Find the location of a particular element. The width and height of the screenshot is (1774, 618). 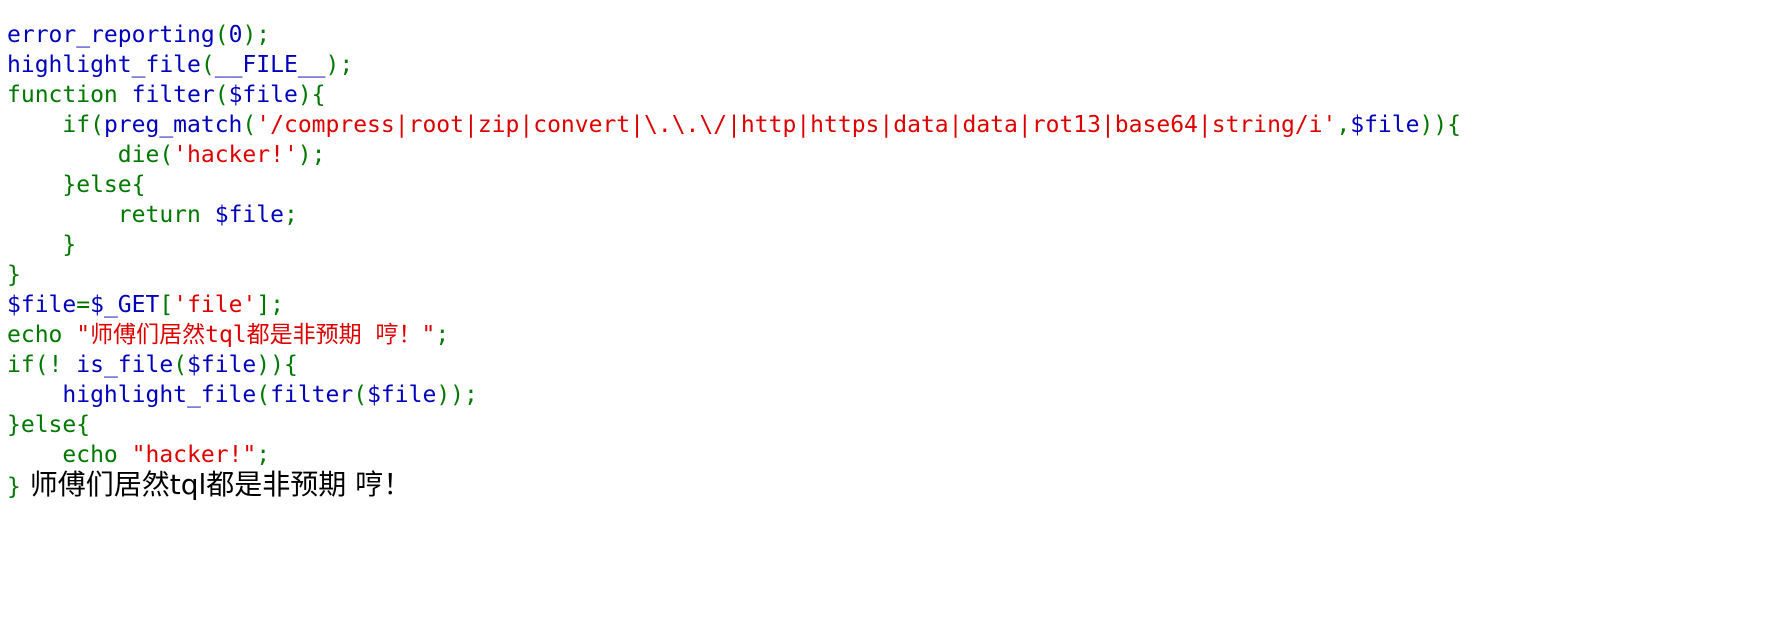

code-line: die('hacker!'); is located at coordinates (887, 155).